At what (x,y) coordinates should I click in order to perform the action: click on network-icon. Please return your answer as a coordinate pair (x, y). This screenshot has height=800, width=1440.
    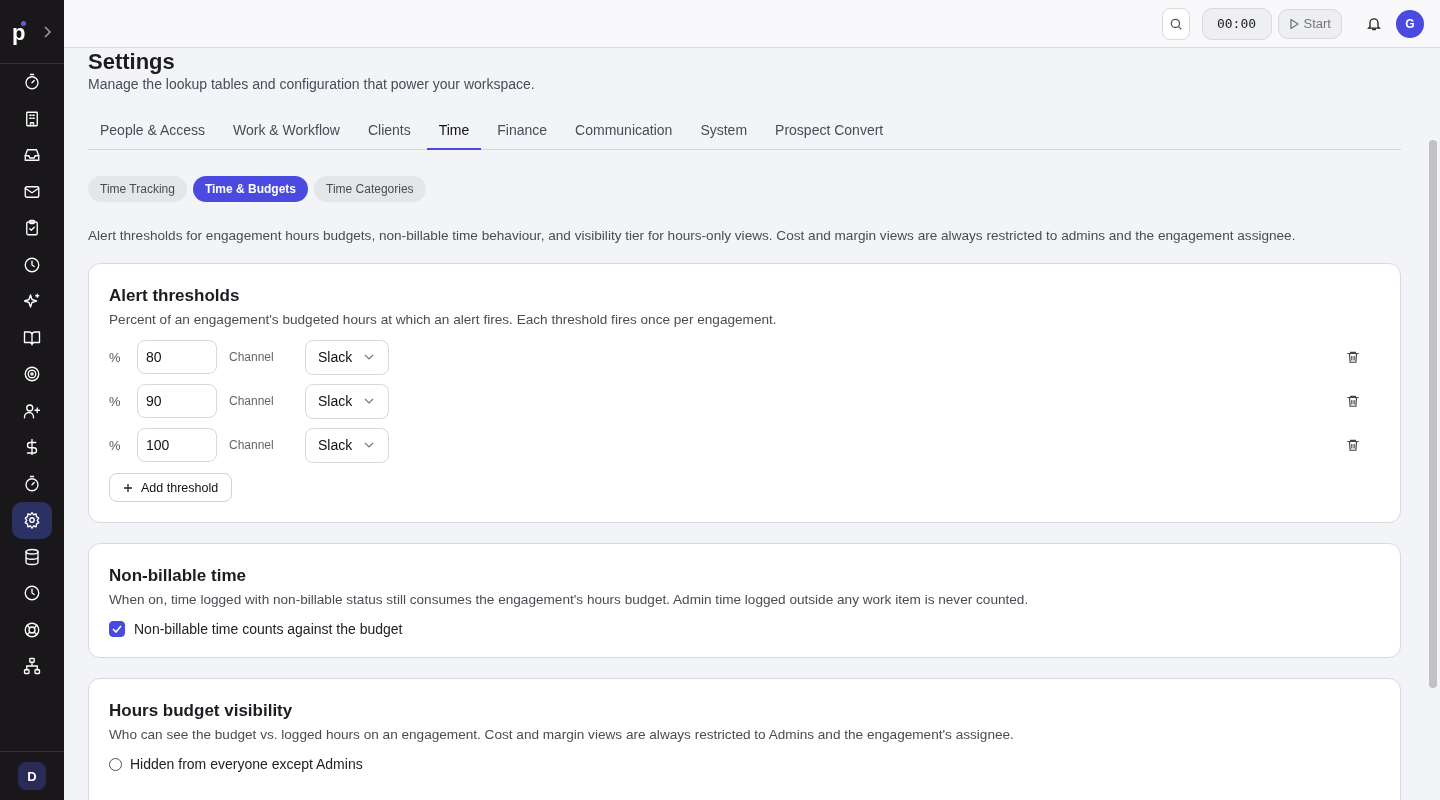
    Looking at the image, I should click on (32, 666).